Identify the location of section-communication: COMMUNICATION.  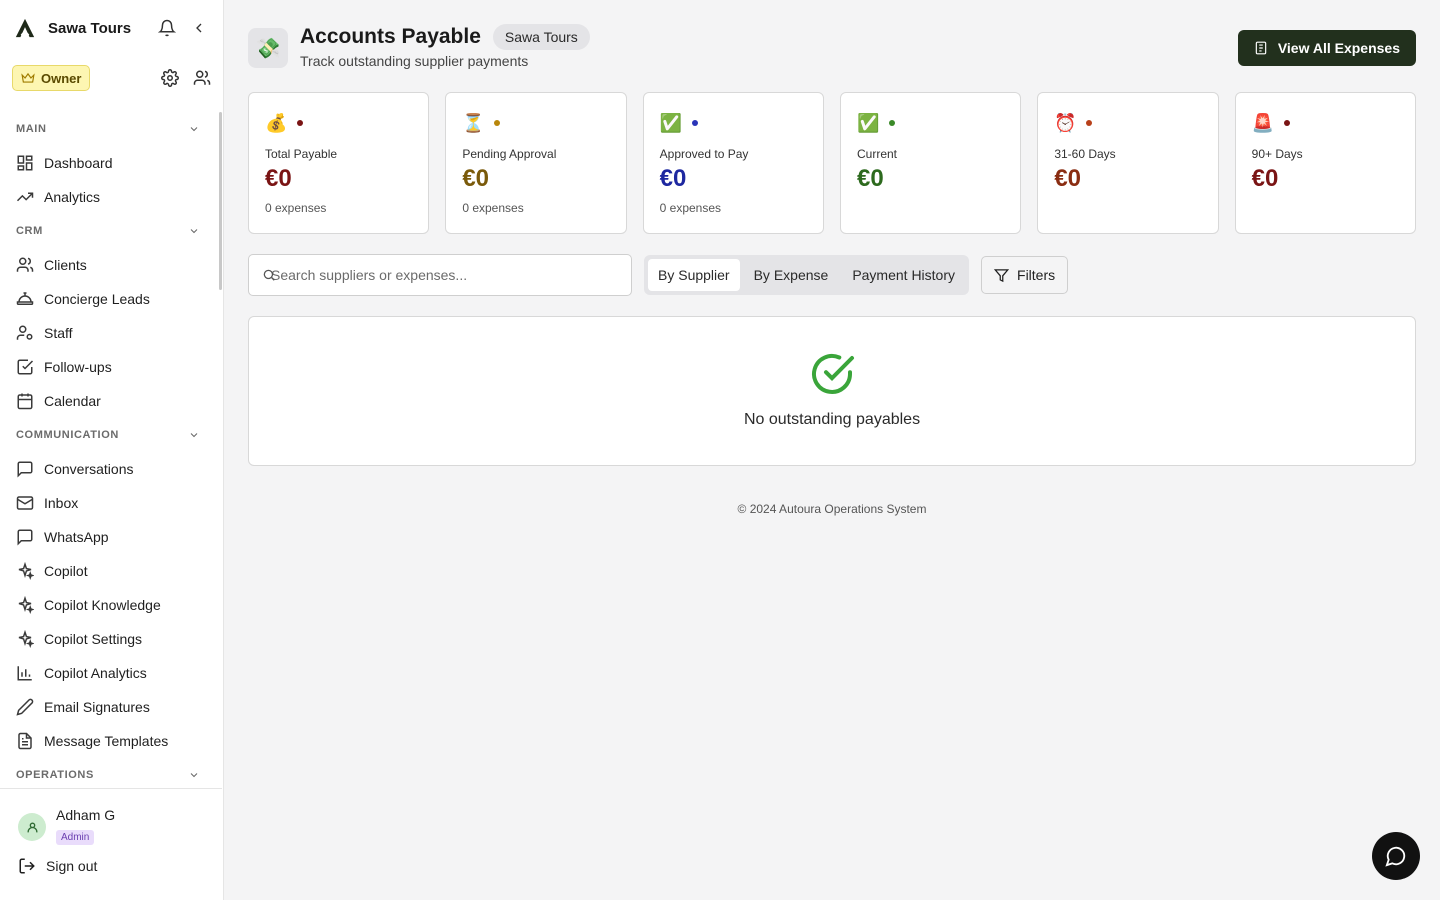
(111, 435).